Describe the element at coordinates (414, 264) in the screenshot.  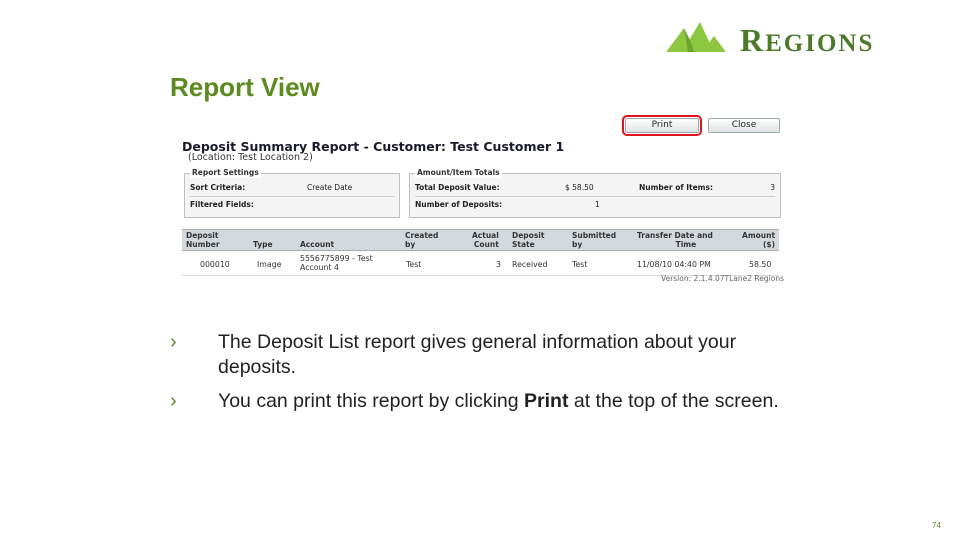
I see `cell-created-by: Test` at that location.